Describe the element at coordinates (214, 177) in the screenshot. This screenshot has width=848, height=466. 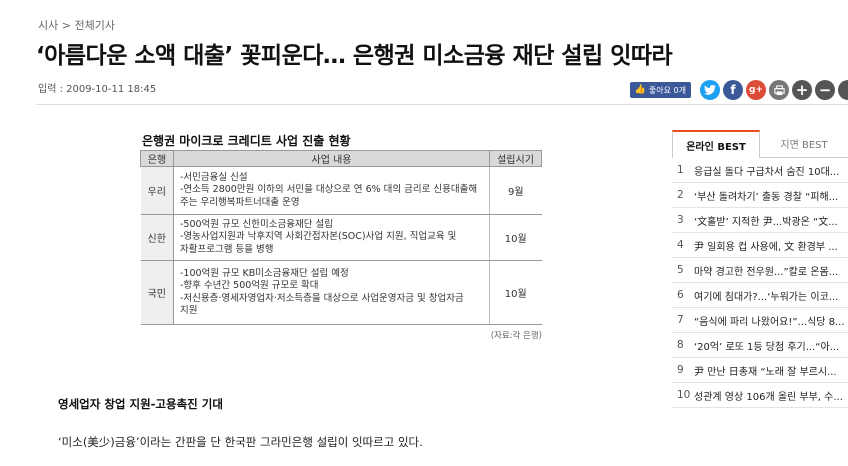
I see `content-line: -서민금융실 신설` at that location.